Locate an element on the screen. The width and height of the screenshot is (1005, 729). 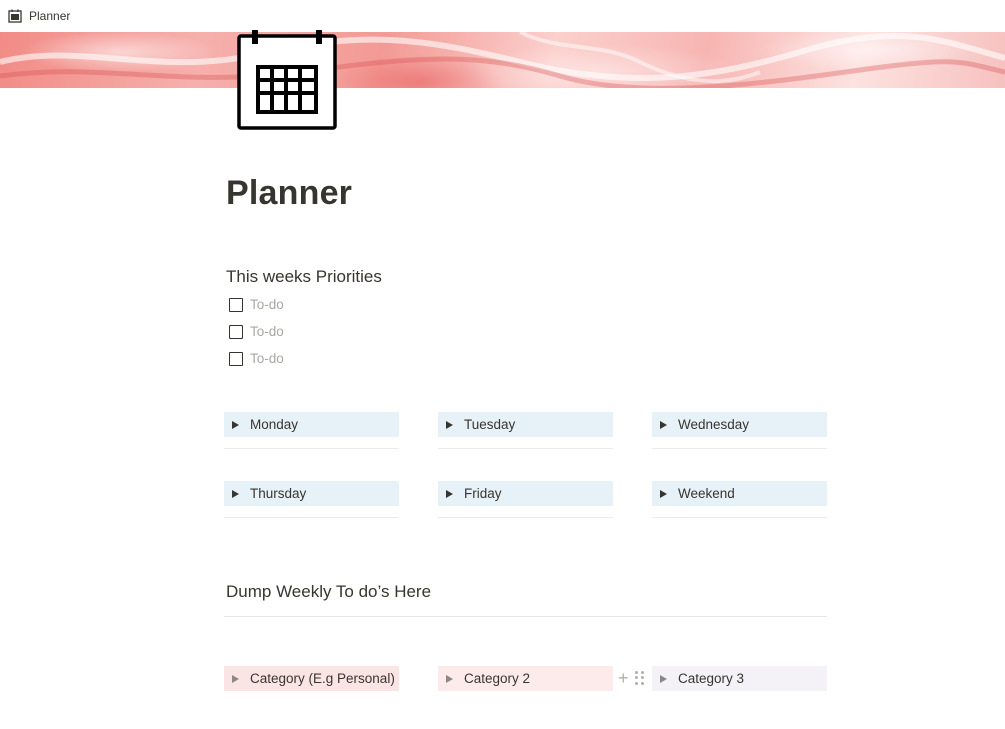
toggle-label: Category 2 is located at coordinates (497, 678).